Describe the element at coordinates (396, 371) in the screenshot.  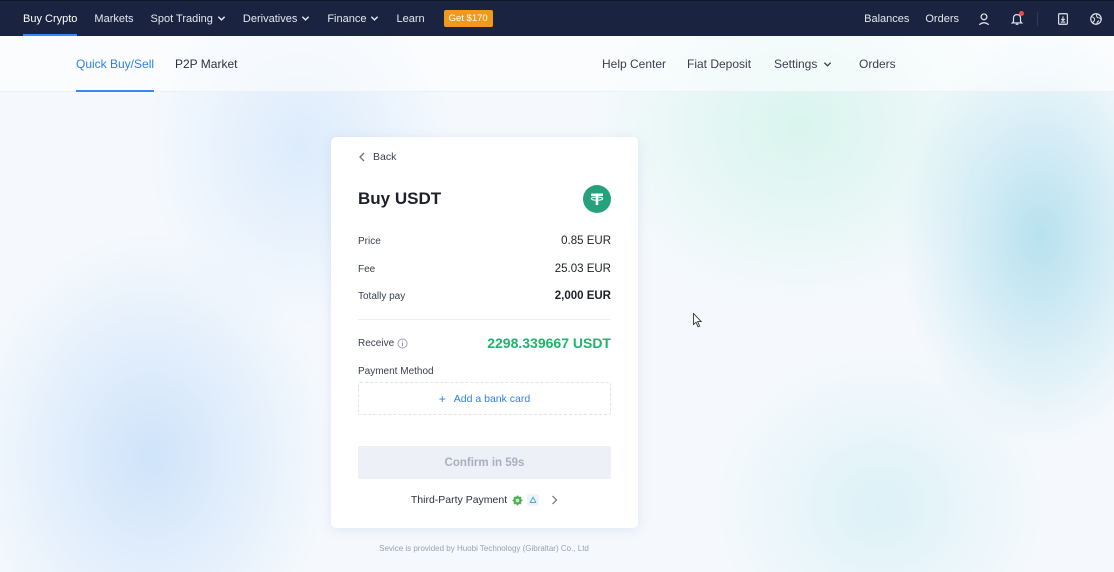
I see `payment-method-label: Payment Method` at that location.